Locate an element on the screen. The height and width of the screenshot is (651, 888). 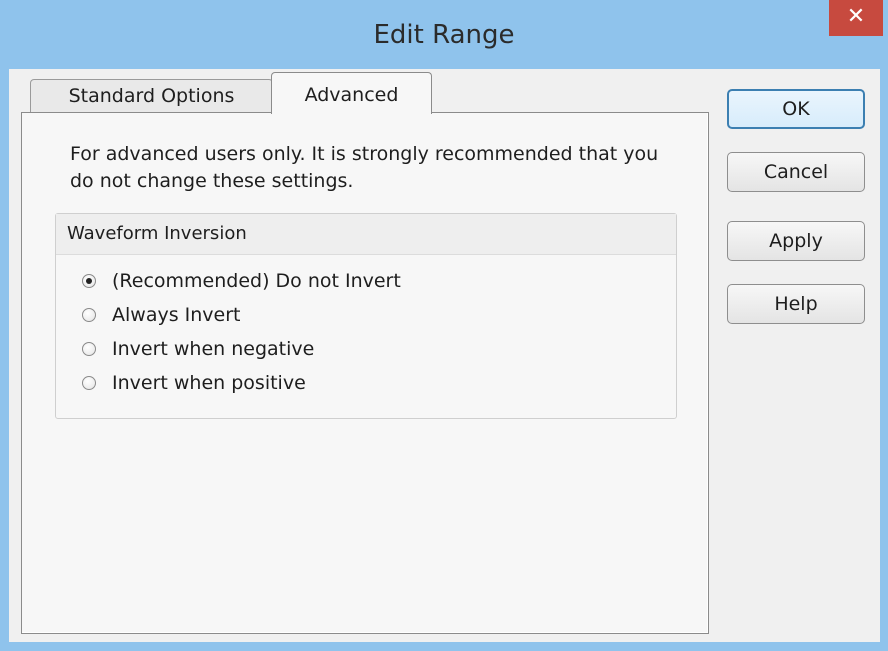
group-header: Waveform Inversion is located at coordinates (366, 234).